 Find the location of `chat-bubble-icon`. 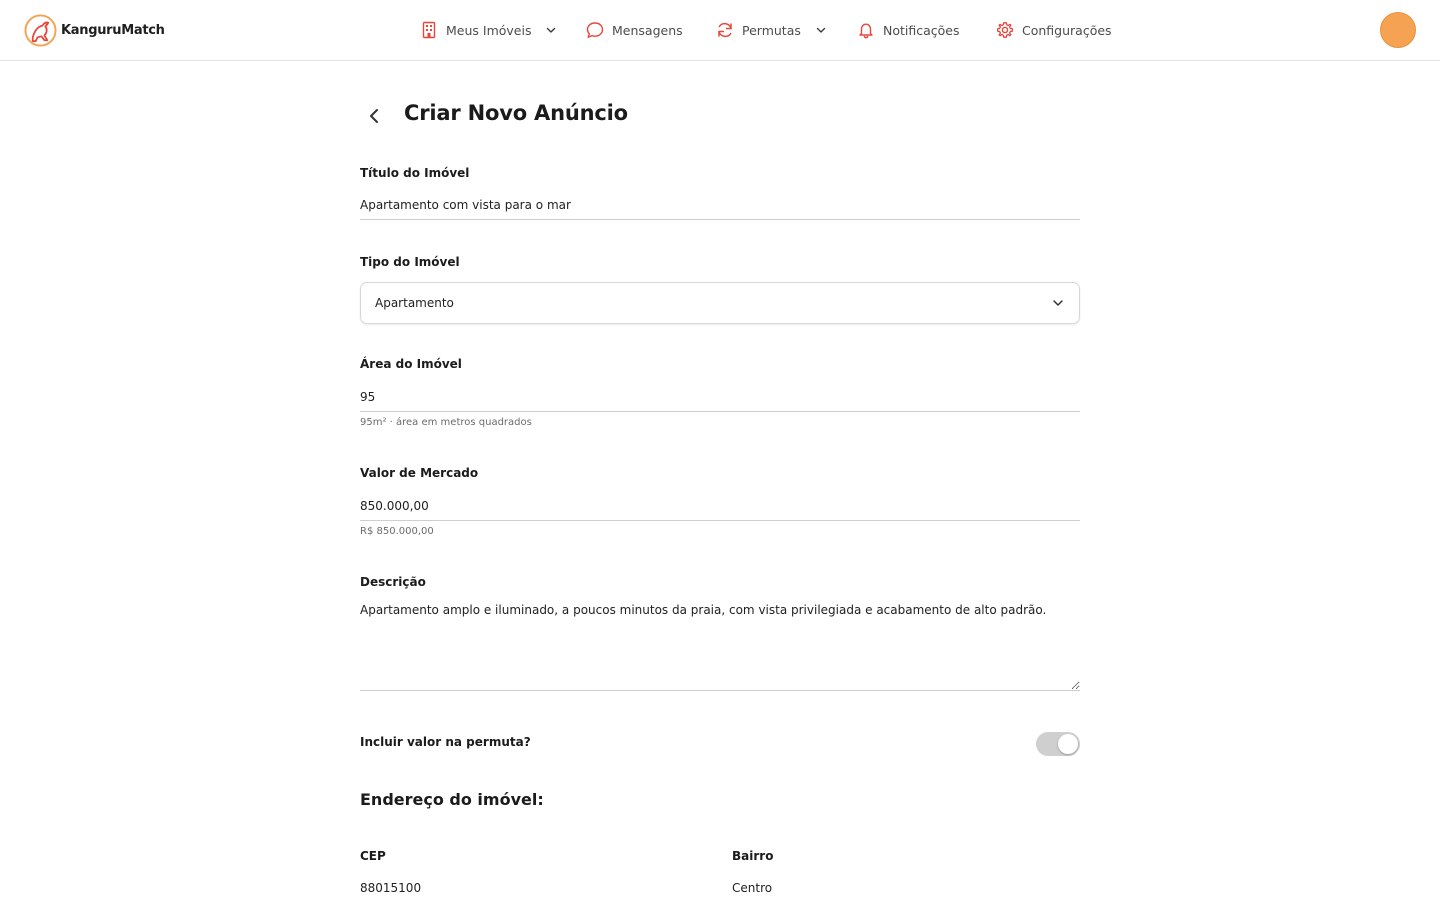

chat-bubble-icon is located at coordinates (595, 30).